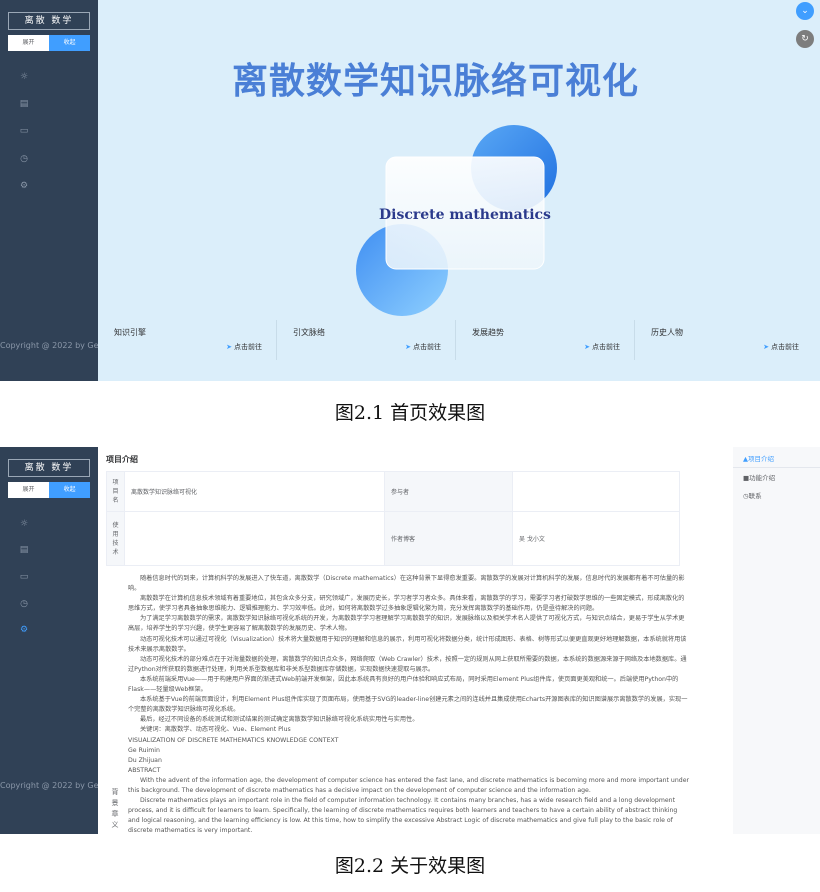 The width and height of the screenshot is (820, 892). Describe the element at coordinates (410, 413) in the screenshot. I see `figure-caption-1: 图2.1 首页效果图` at that location.